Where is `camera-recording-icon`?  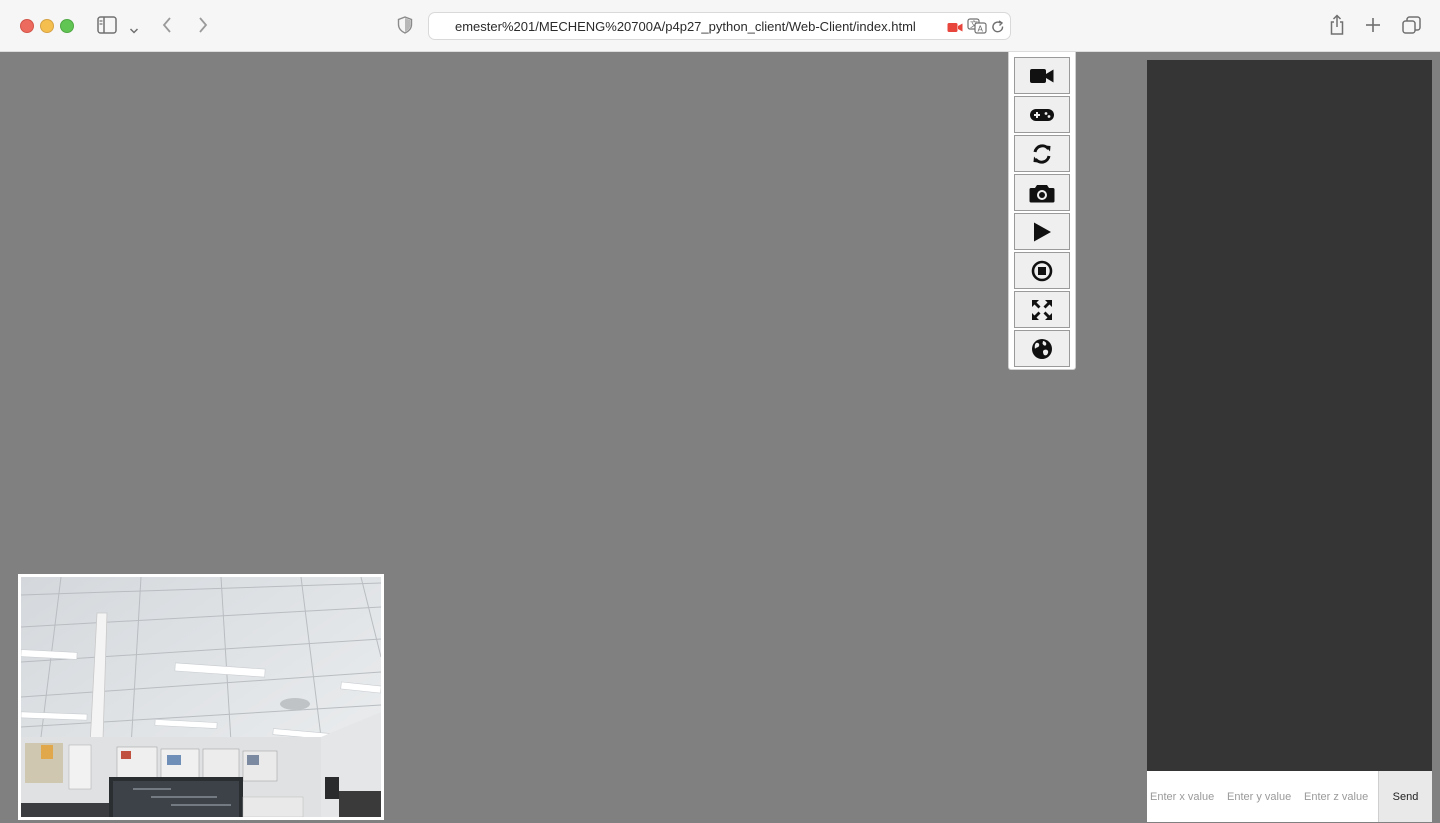 camera-recording-icon is located at coordinates (955, 28).